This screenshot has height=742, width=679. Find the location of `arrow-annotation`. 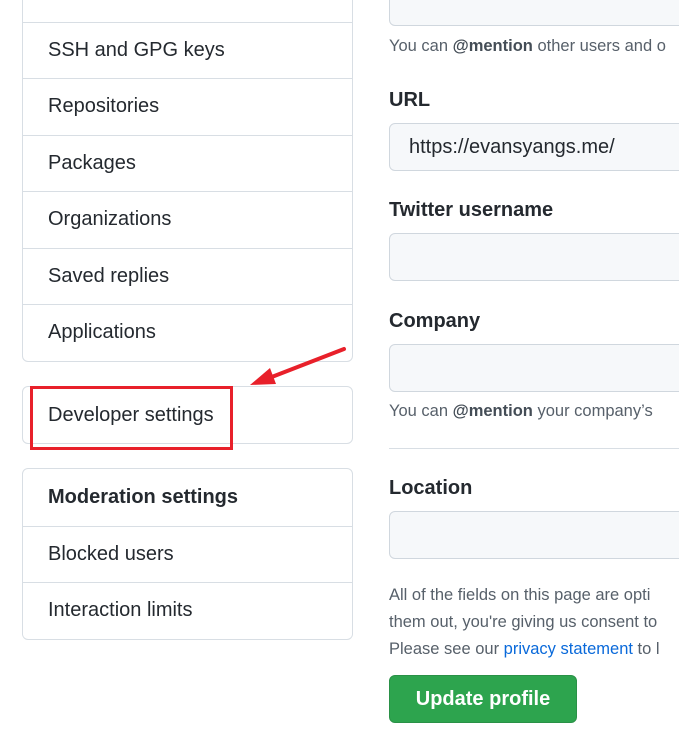

arrow-annotation is located at coordinates (298, 366).